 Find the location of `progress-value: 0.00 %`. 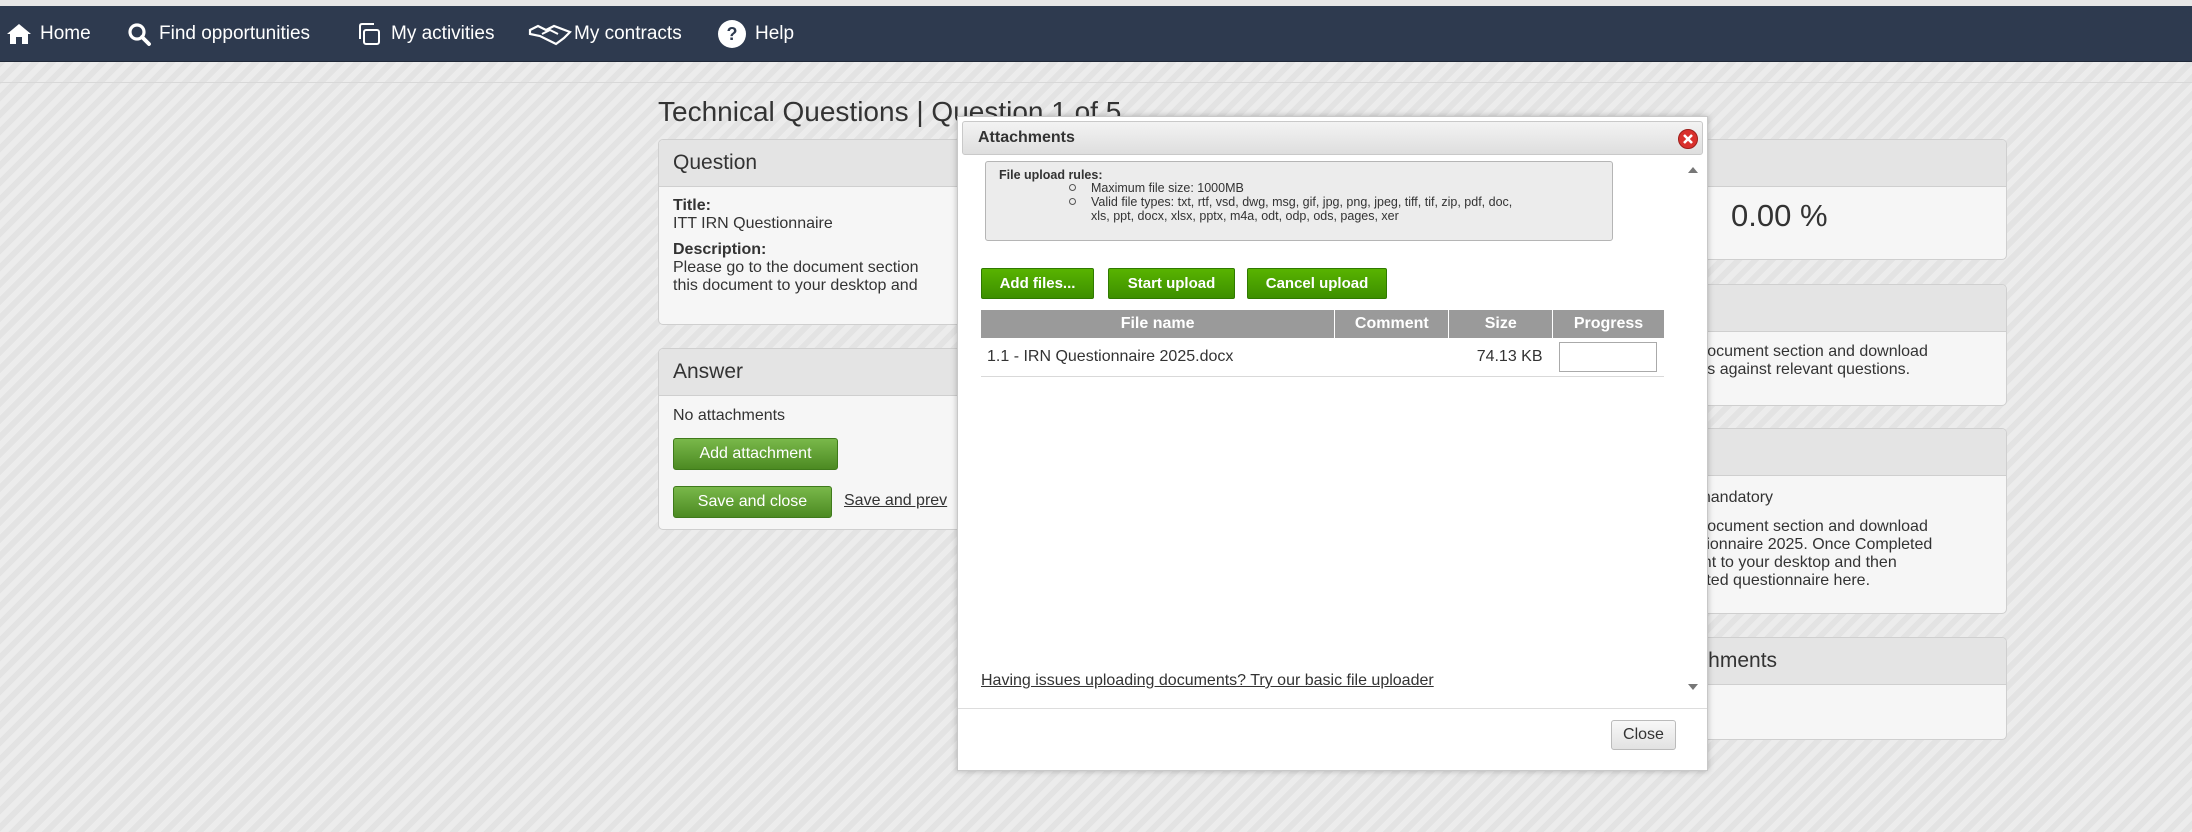

progress-value: 0.00 % is located at coordinates (1779, 215).